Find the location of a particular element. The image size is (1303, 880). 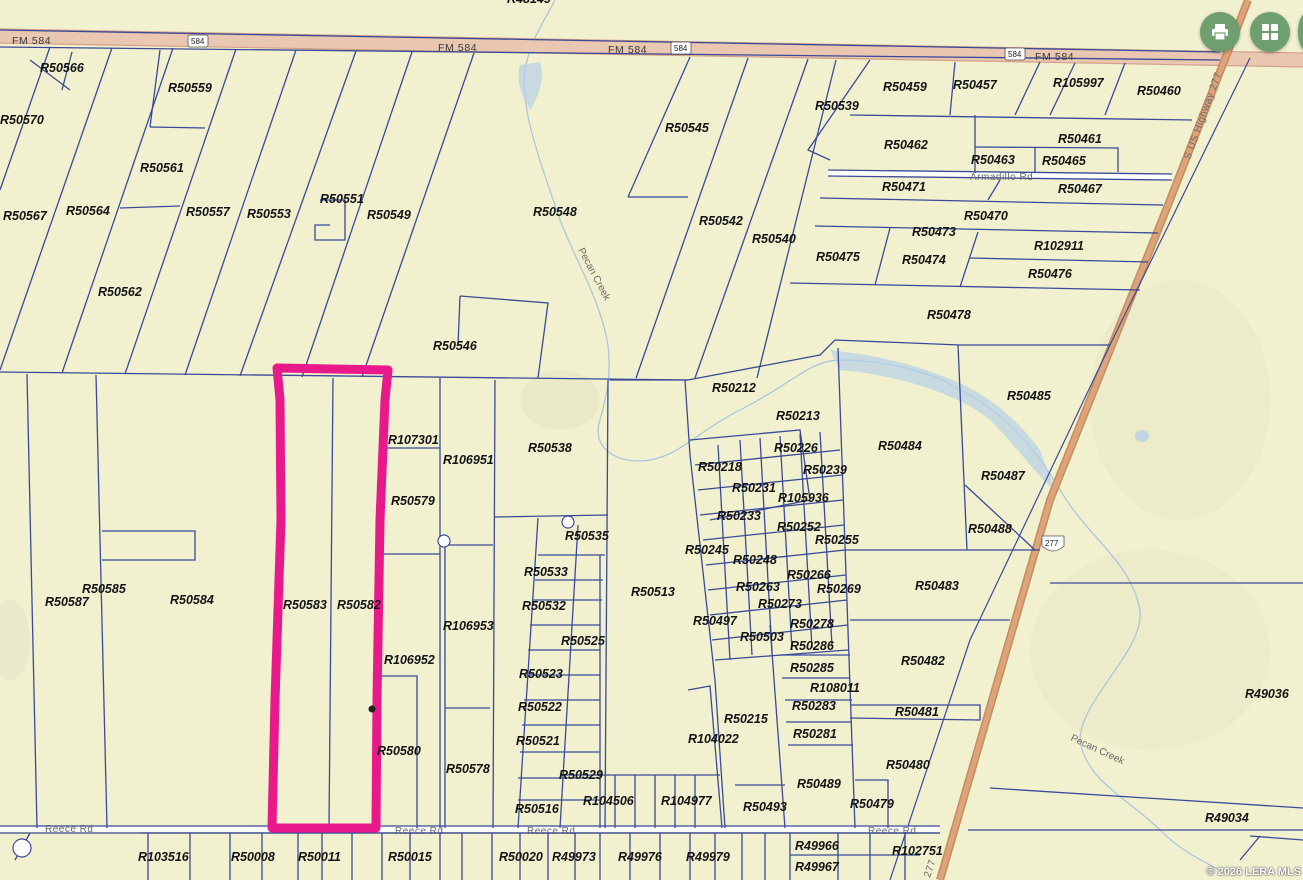

parcel-label-r48149: R48149 is located at coordinates (529, 3).